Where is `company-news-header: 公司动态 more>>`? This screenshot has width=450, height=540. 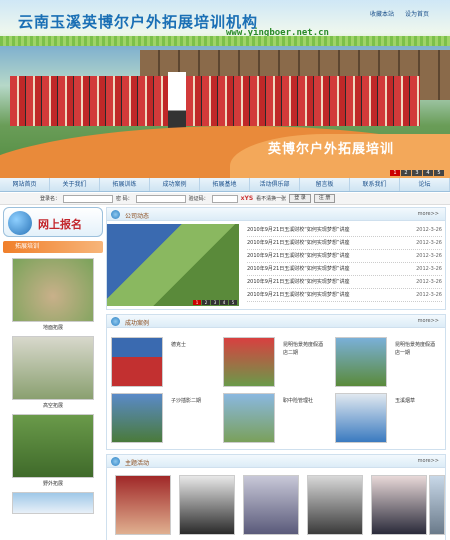
company-news-header: 公司动态 more>> is located at coordinates (276, 214).